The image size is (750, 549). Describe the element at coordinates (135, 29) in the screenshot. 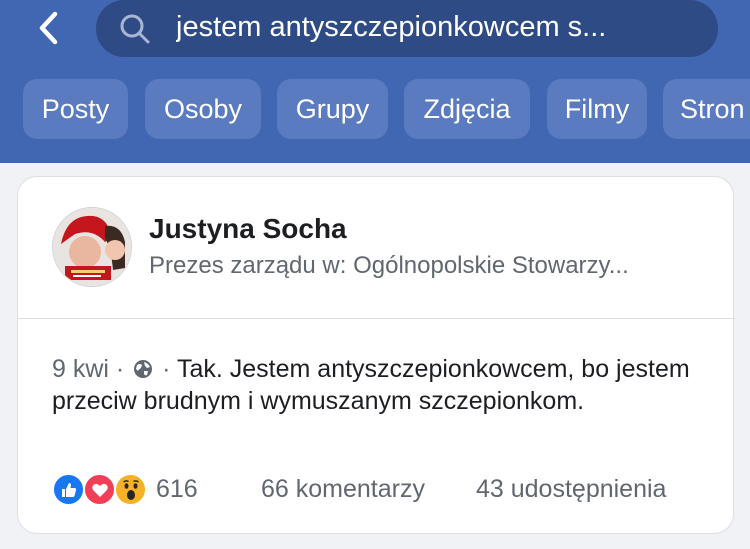

I see `search-icon` at that location.